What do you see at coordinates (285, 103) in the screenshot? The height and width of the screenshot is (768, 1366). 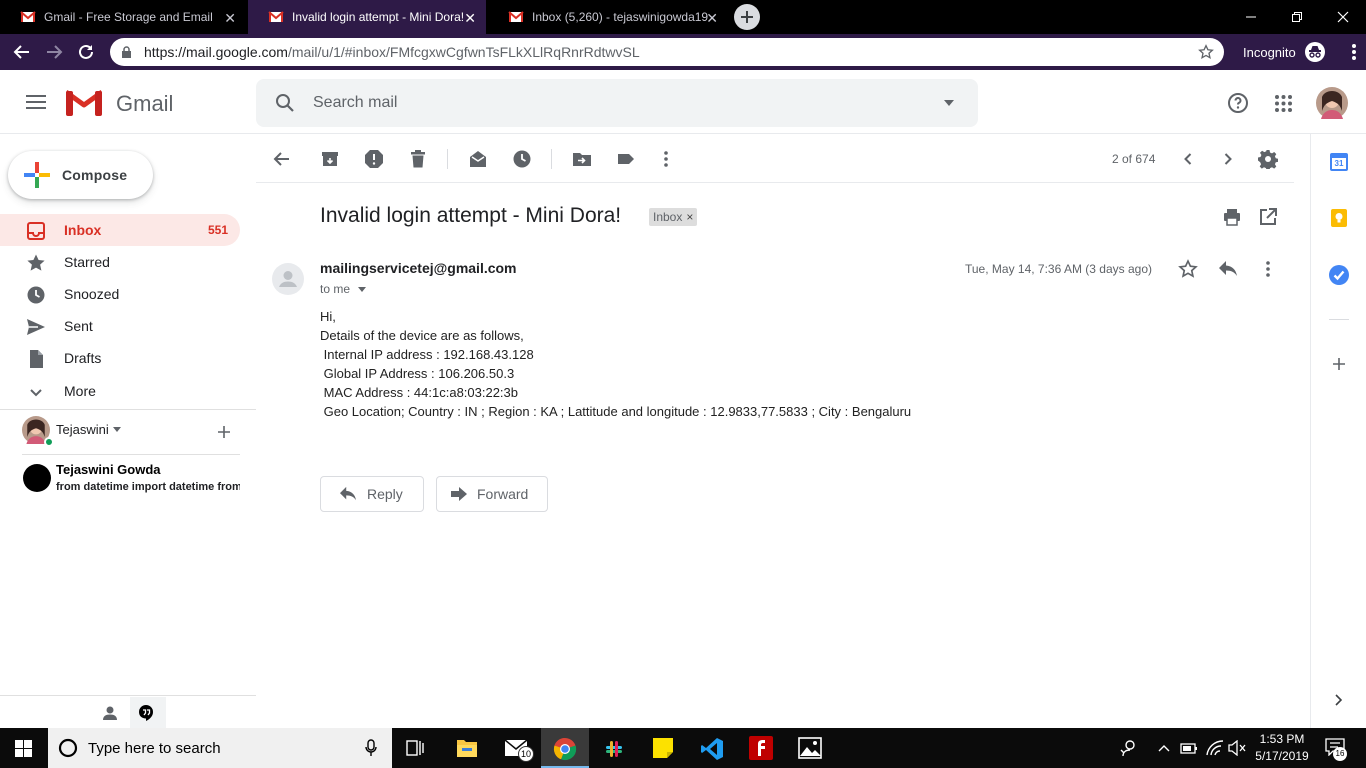 I see `search-icon` at bounding box center [285, 103].